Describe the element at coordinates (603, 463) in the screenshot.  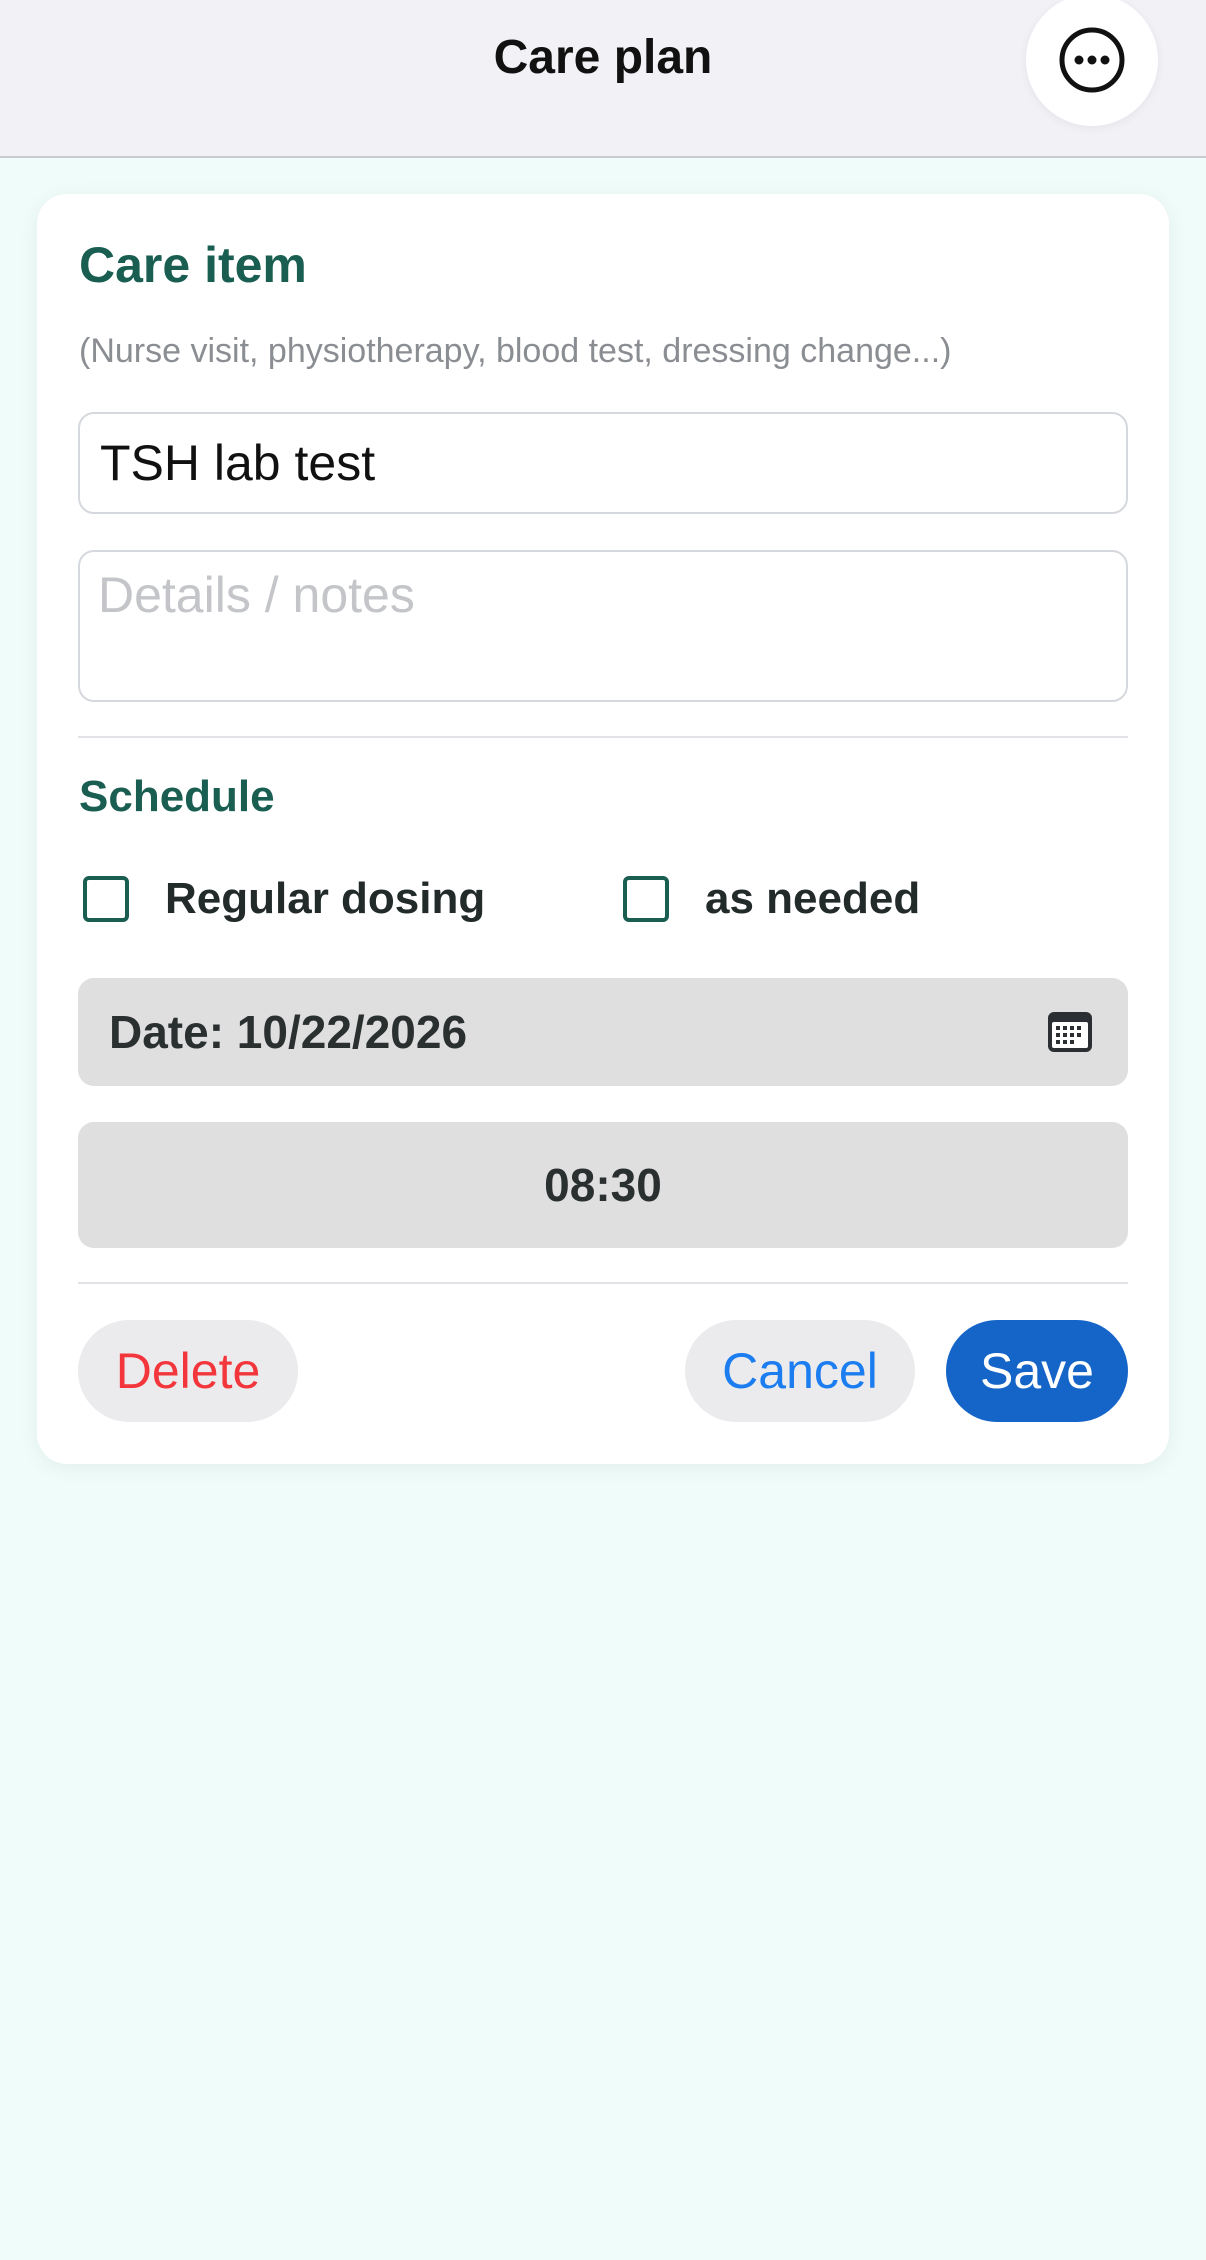
I see `care-item-name-input` at that location.